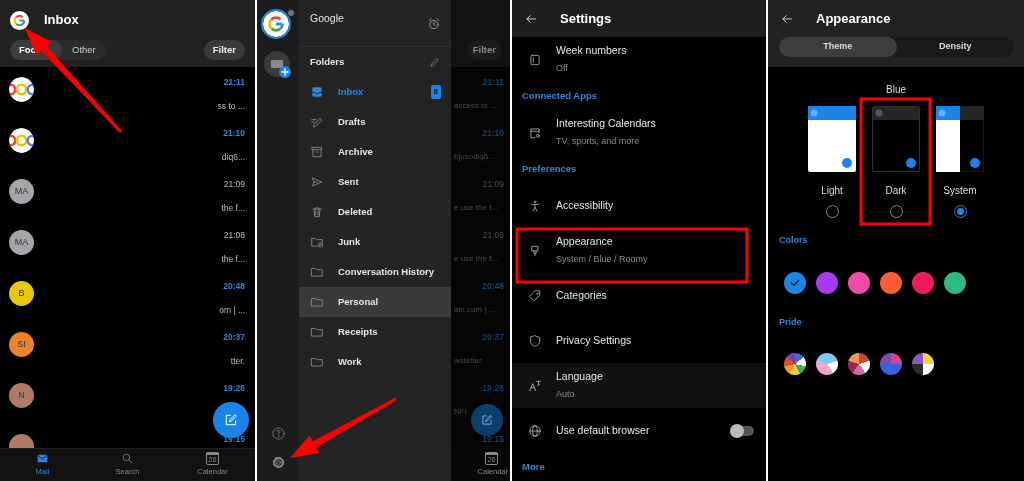 The width and height of the screenshot is (1024, 481). I want to click on section-heading: Pride, so click(790, 321).